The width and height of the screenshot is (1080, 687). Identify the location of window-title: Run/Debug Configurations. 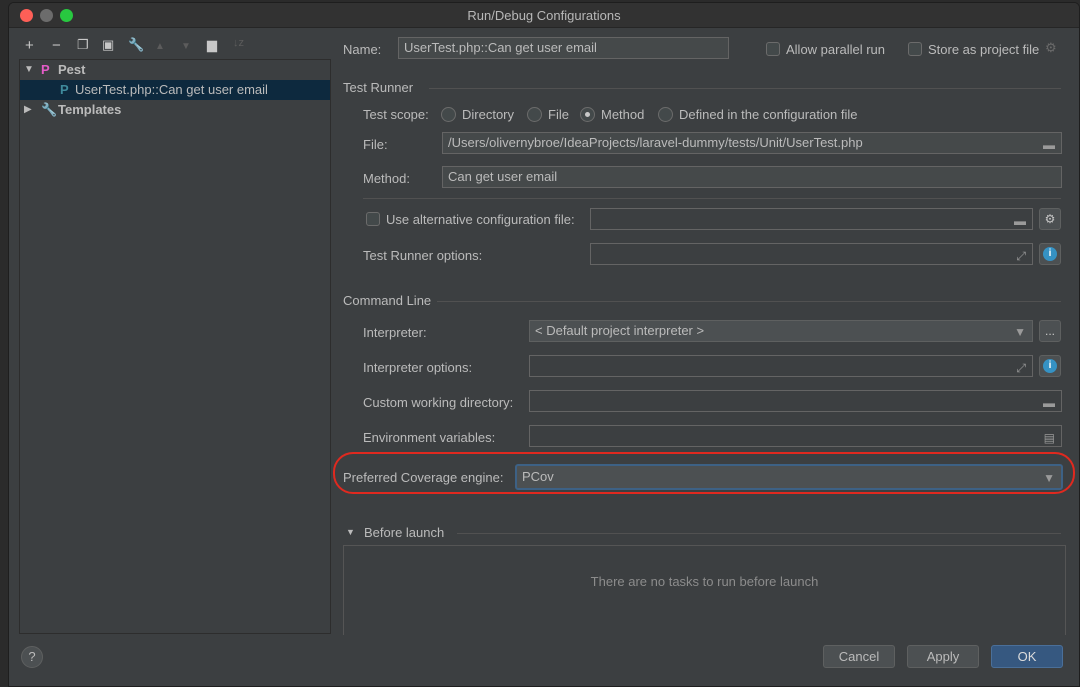
(544, 15).